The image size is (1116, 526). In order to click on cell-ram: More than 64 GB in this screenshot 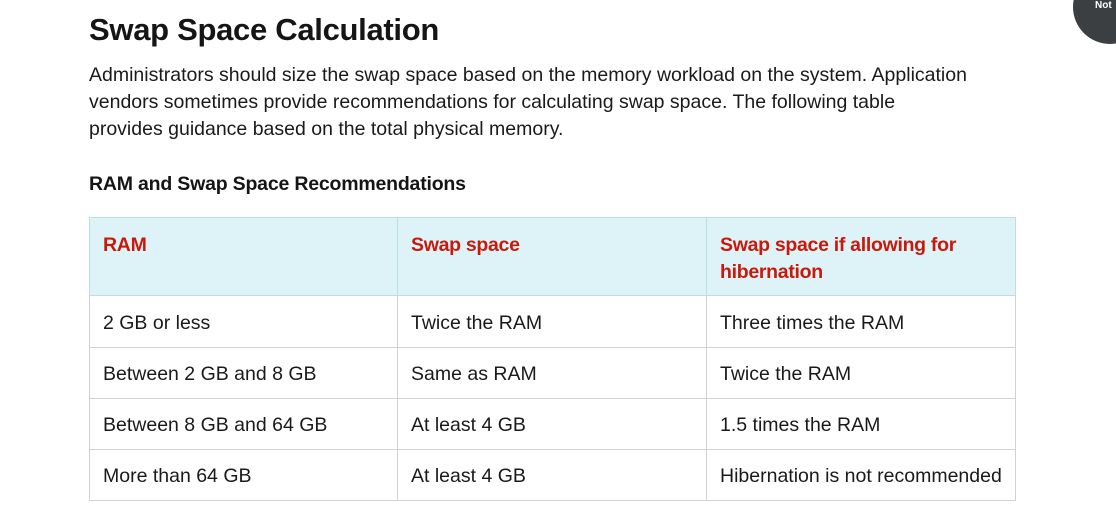, I will do `click(243, 475)`.